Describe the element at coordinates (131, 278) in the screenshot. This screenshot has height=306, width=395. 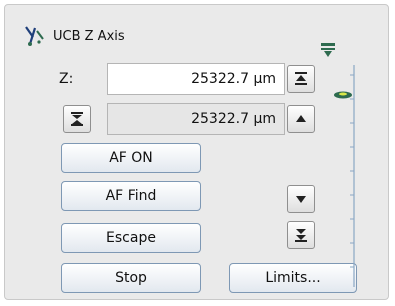
I see `stop-button: Stop` at that location.